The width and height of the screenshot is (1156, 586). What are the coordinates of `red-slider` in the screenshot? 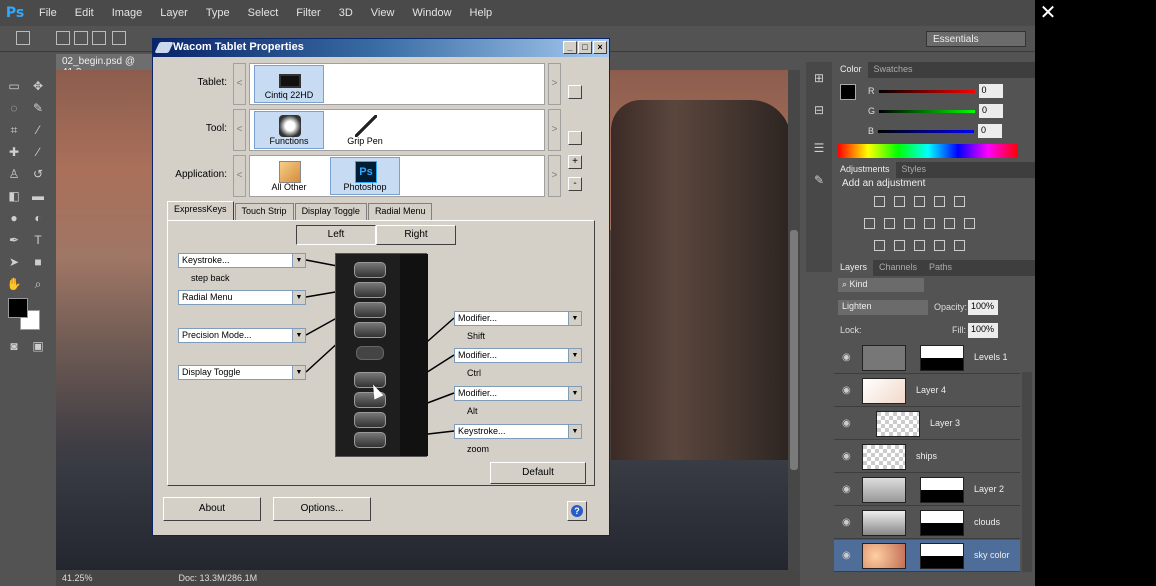 It's located at (926, 91).